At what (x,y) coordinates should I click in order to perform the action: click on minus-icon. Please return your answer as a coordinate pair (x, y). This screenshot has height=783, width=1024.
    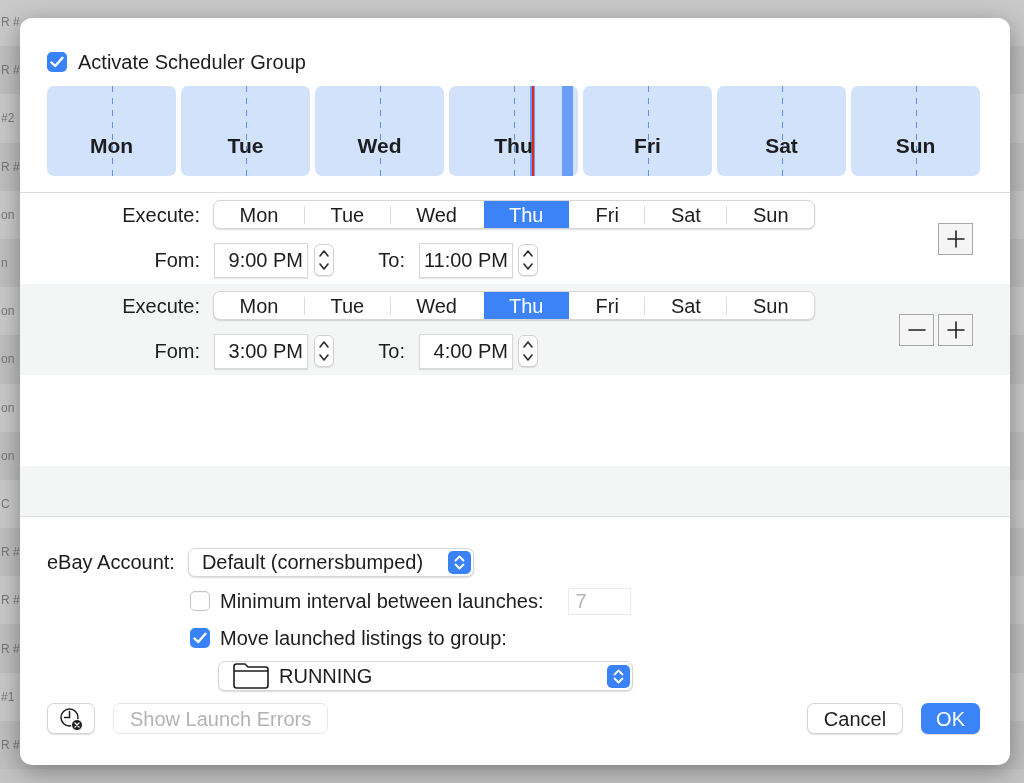
    Looking at the image, I should click on (916, 329).